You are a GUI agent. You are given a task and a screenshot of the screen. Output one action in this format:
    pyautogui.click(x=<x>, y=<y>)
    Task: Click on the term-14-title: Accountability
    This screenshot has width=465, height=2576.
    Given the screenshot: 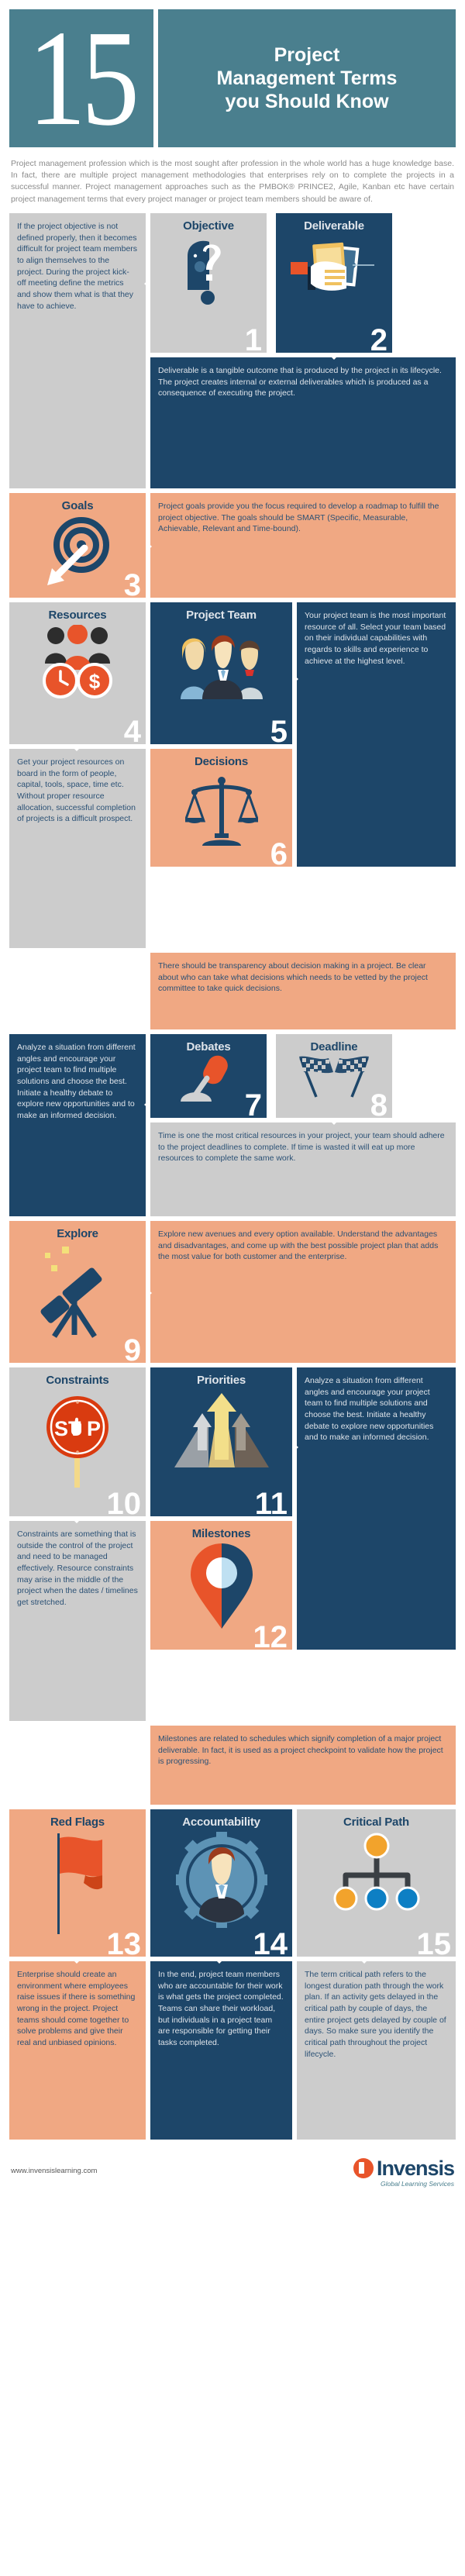 What is the action you would take?
    pyautogui.click(x=221, y=1822)
    